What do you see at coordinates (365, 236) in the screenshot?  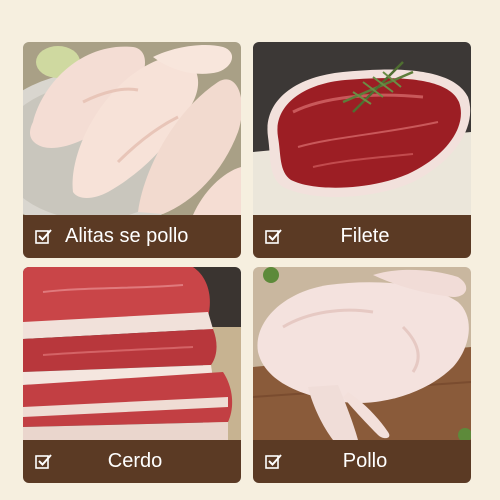 I see `product-label: Filete` at bounding box center [365, 236].